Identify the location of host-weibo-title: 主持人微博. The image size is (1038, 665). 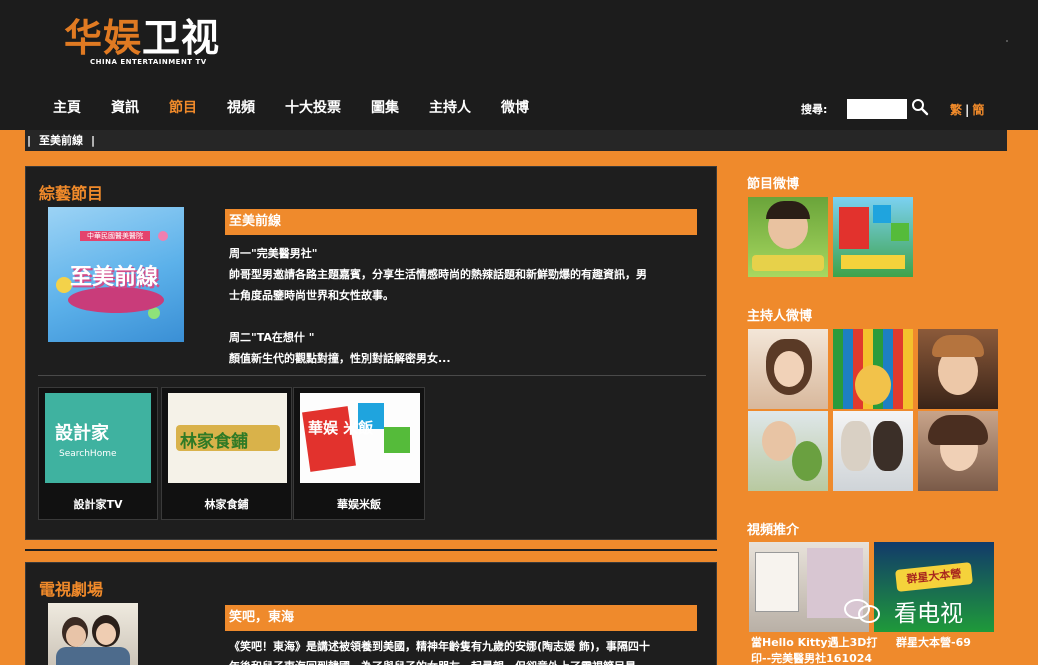
(780, 316).